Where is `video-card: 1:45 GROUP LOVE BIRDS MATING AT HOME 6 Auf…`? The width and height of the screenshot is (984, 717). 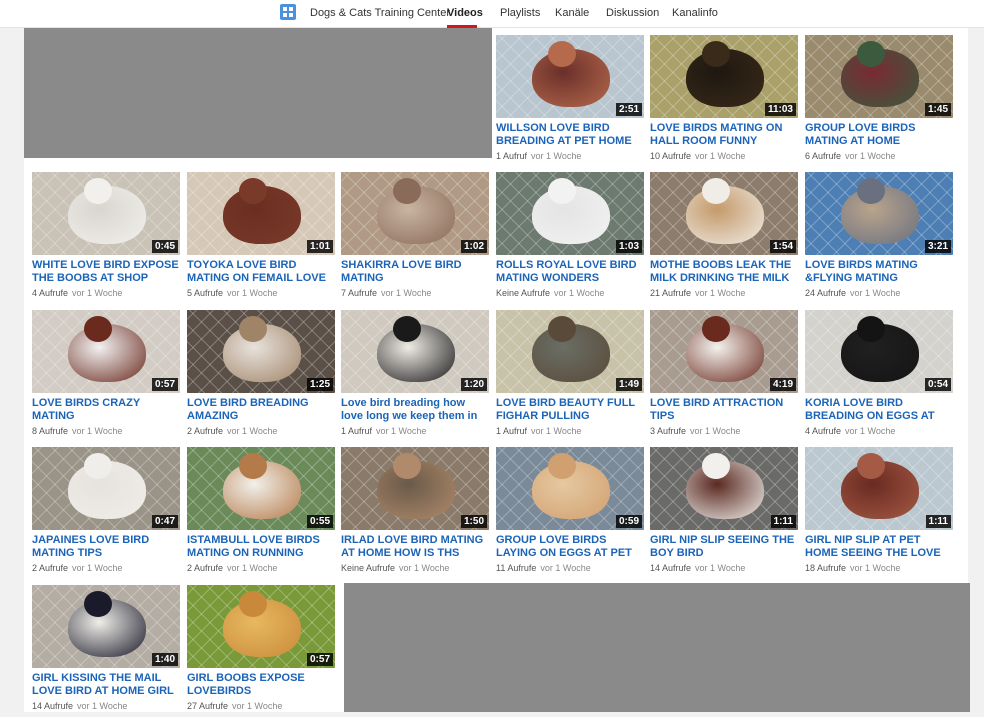 video-card: 1:45 GROUP LOVE BIRDS MATING AT HOME 6 Auf… is located at coordinates (879, 101).